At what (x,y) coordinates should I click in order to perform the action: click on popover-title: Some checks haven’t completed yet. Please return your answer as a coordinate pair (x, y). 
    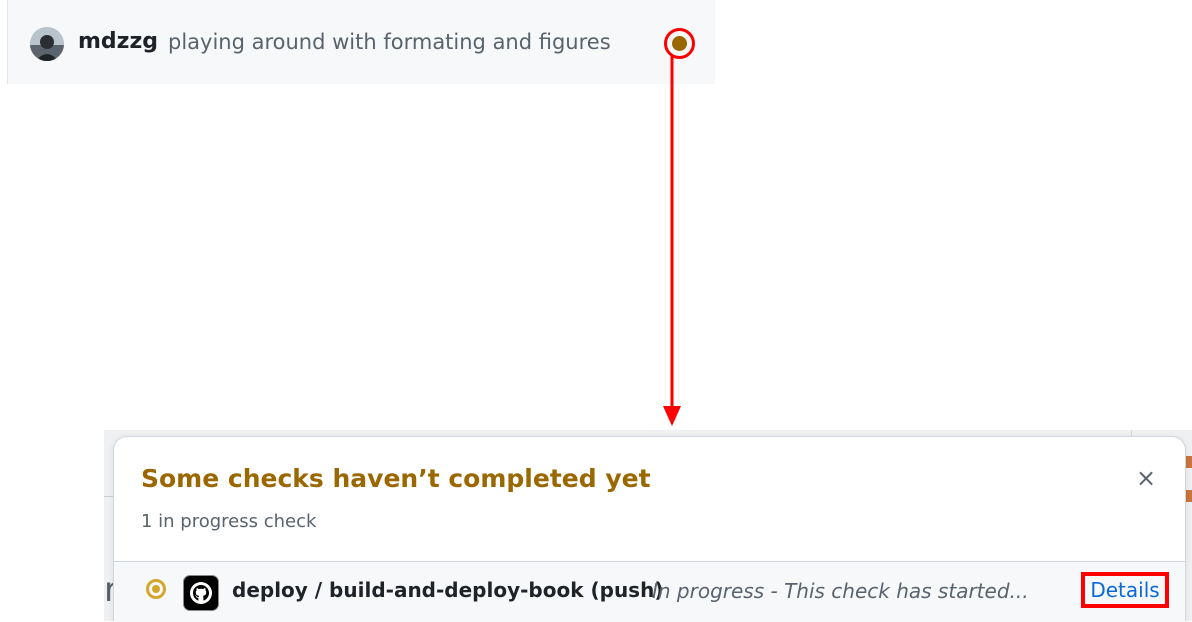
    Looking at the image, I should click on (396, 478).